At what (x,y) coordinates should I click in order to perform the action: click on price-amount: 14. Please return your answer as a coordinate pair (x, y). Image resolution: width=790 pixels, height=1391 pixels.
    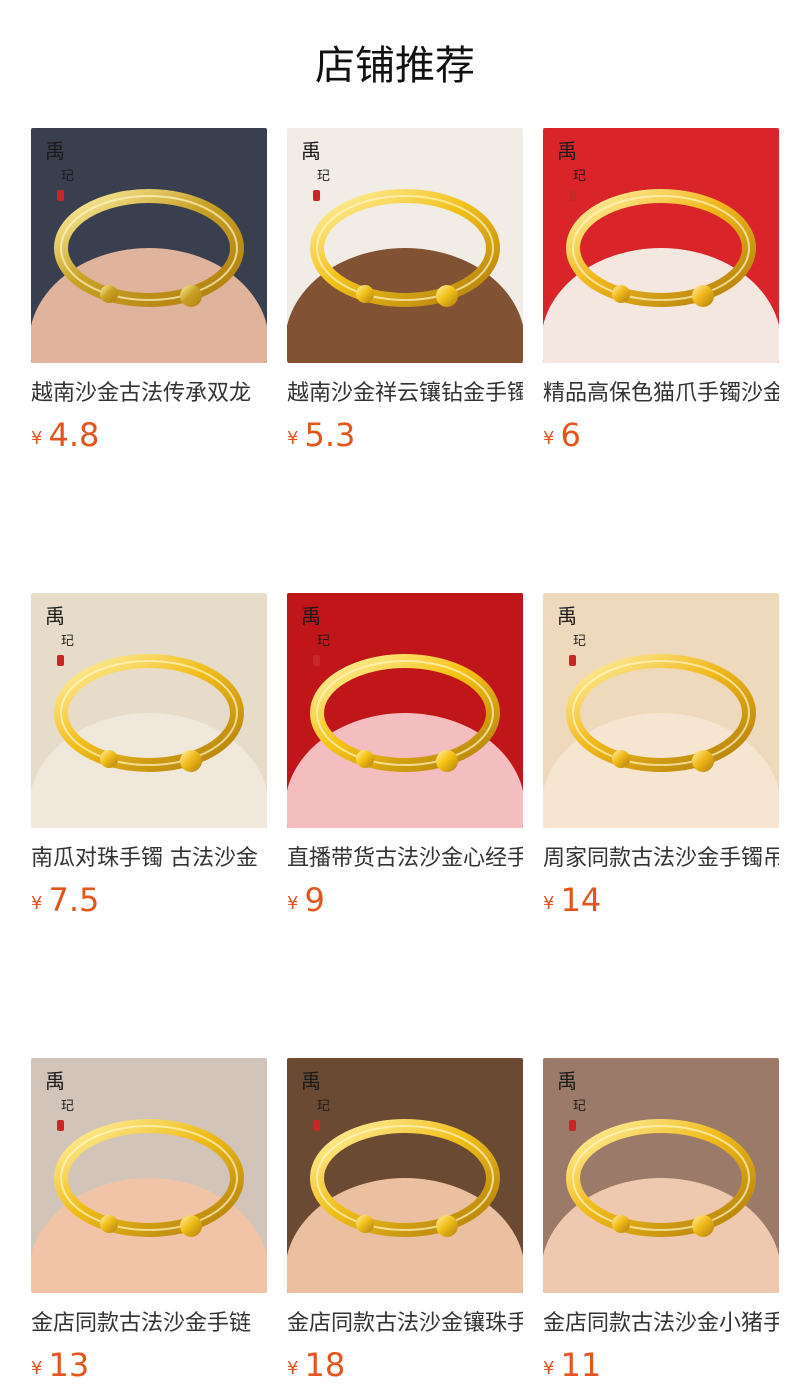
    Looking at the image, I should click on (581, 900).